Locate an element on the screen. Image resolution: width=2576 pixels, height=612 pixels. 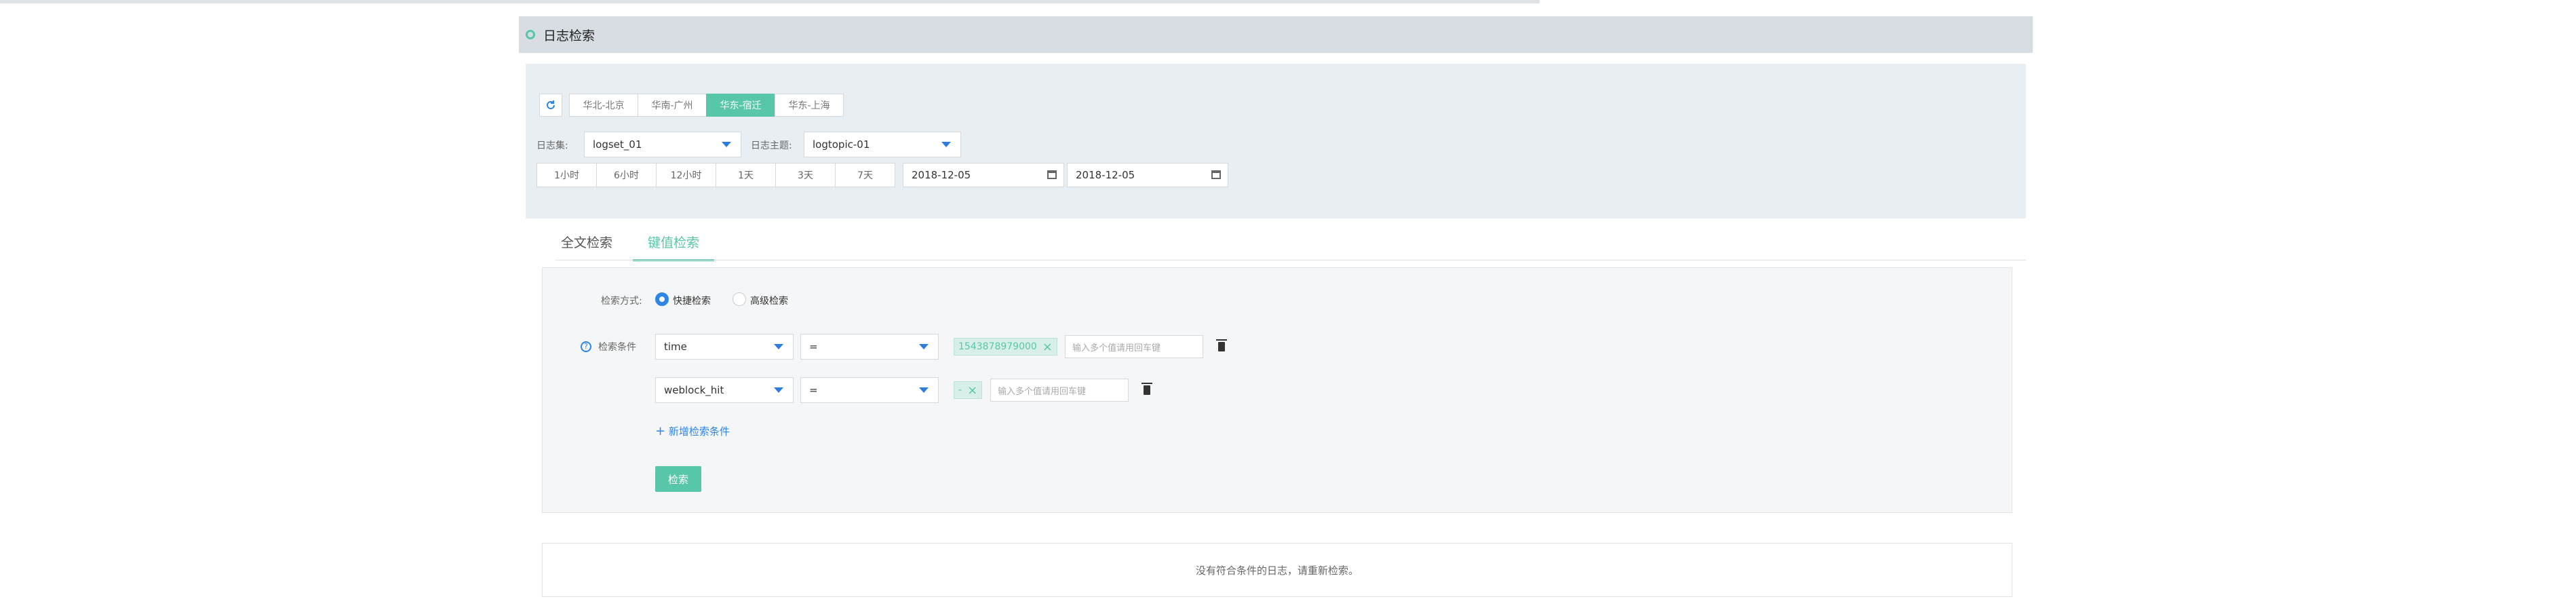
logtopic-select: logtopic-01 is located at coordinates (882, 144).